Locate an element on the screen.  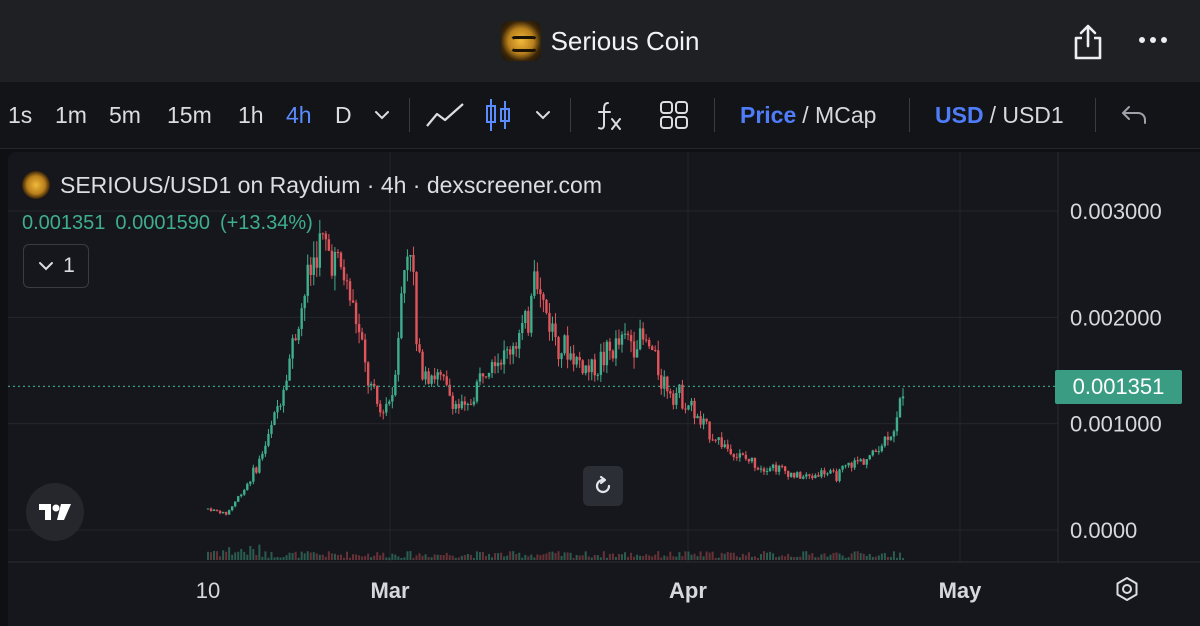
reset-icon is located at coordinates (603, 484).